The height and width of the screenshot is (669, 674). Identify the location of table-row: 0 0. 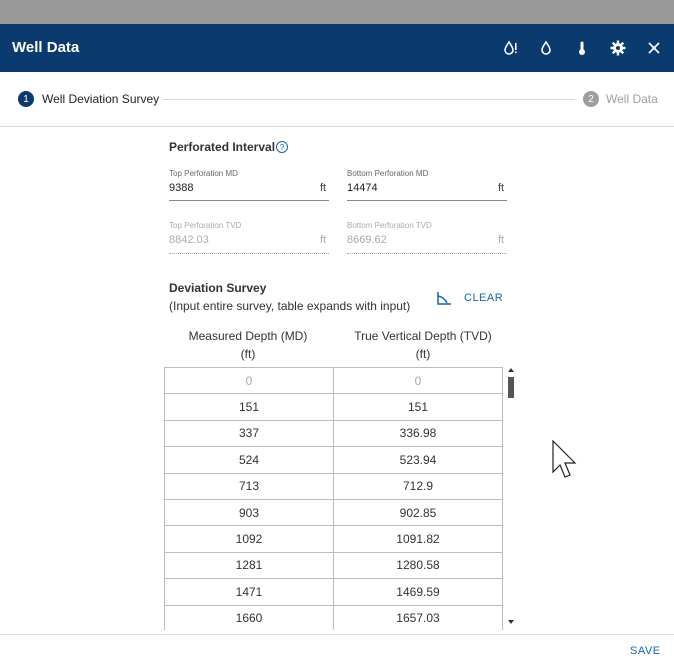
(334, 381).